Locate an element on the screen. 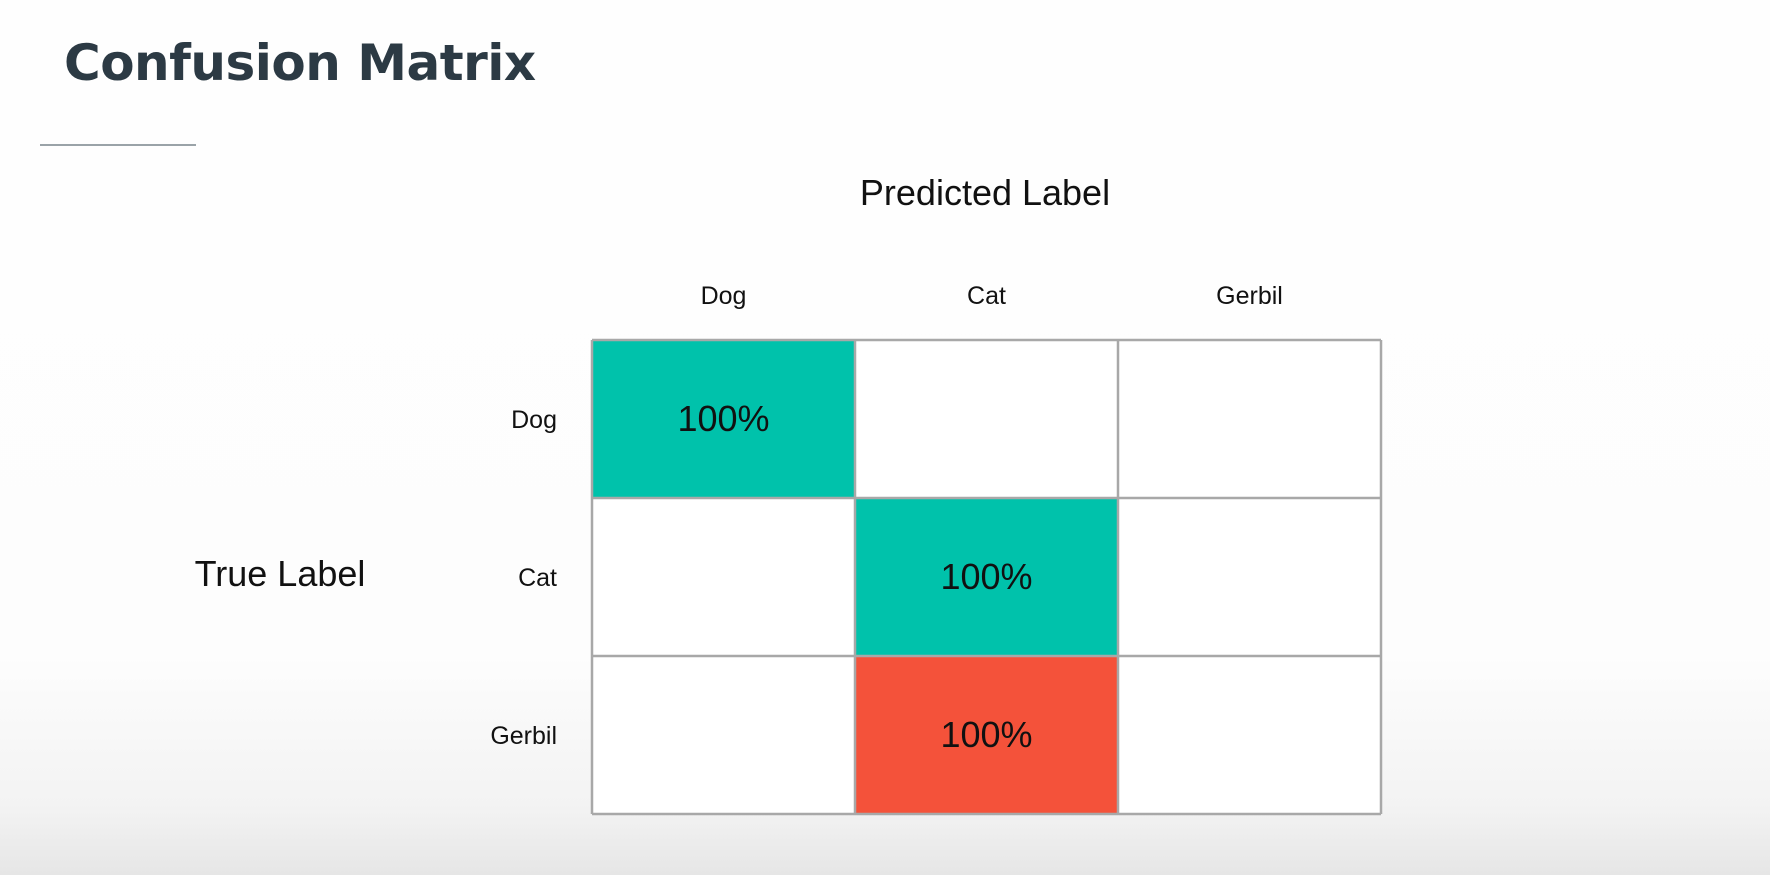 This screenshot has height=875, width=1770. y-tick-label-dog: Dog is located at coordinates (534, 420).